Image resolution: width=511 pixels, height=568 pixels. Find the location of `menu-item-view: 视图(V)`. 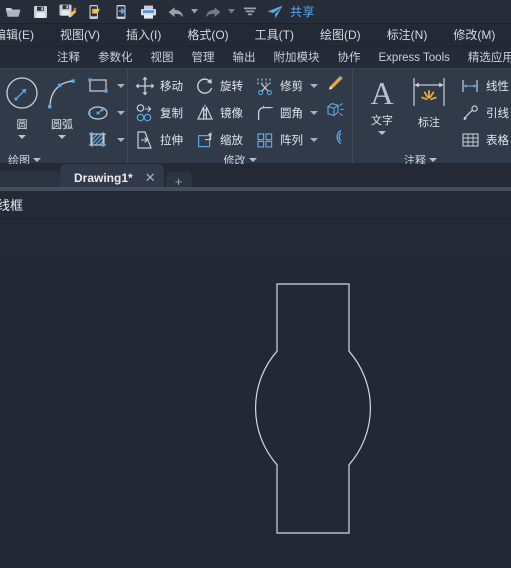

menu-item-view: 视图(V) is located at coordinates (80, 35).